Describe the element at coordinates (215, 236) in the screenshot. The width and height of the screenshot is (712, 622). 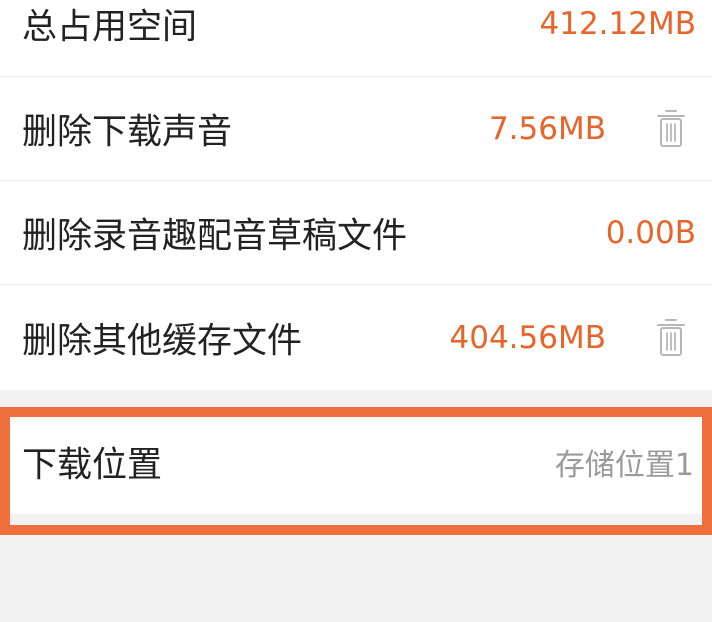
I see `delete-recording-drafts-label: 删除录音趣配音草稿文件` at that location.